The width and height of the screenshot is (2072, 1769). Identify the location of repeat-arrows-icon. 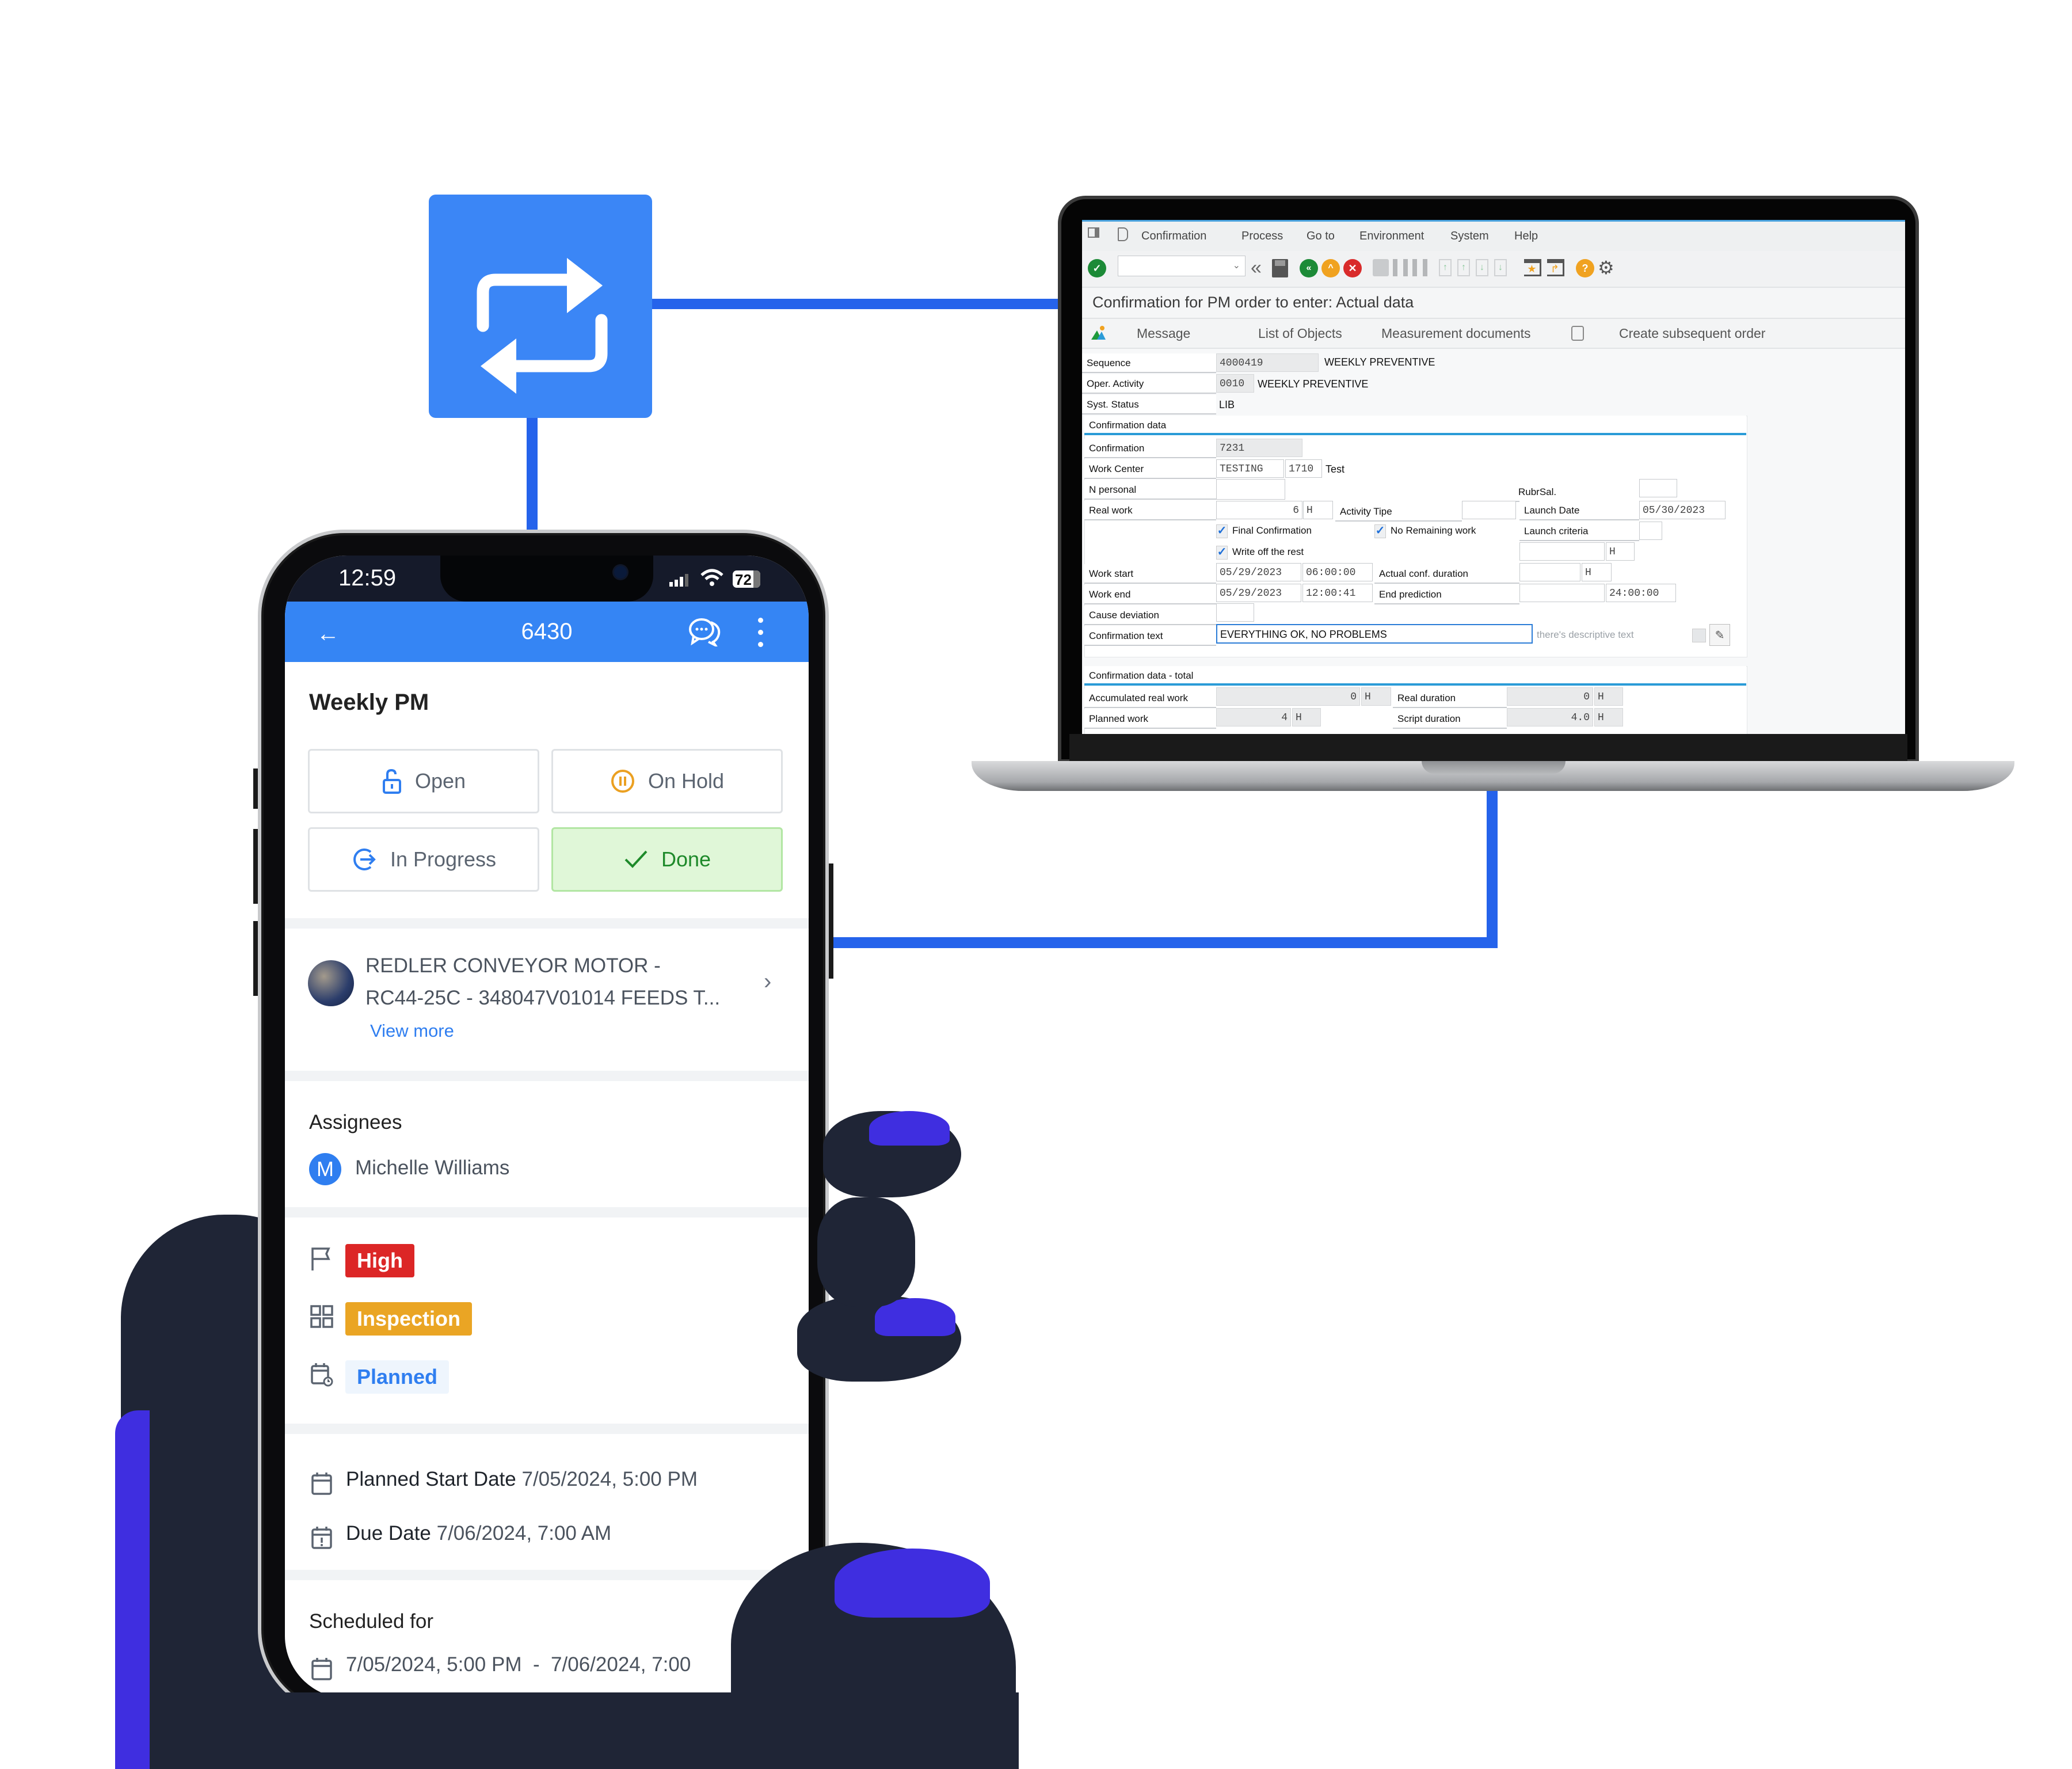
(543, 326).